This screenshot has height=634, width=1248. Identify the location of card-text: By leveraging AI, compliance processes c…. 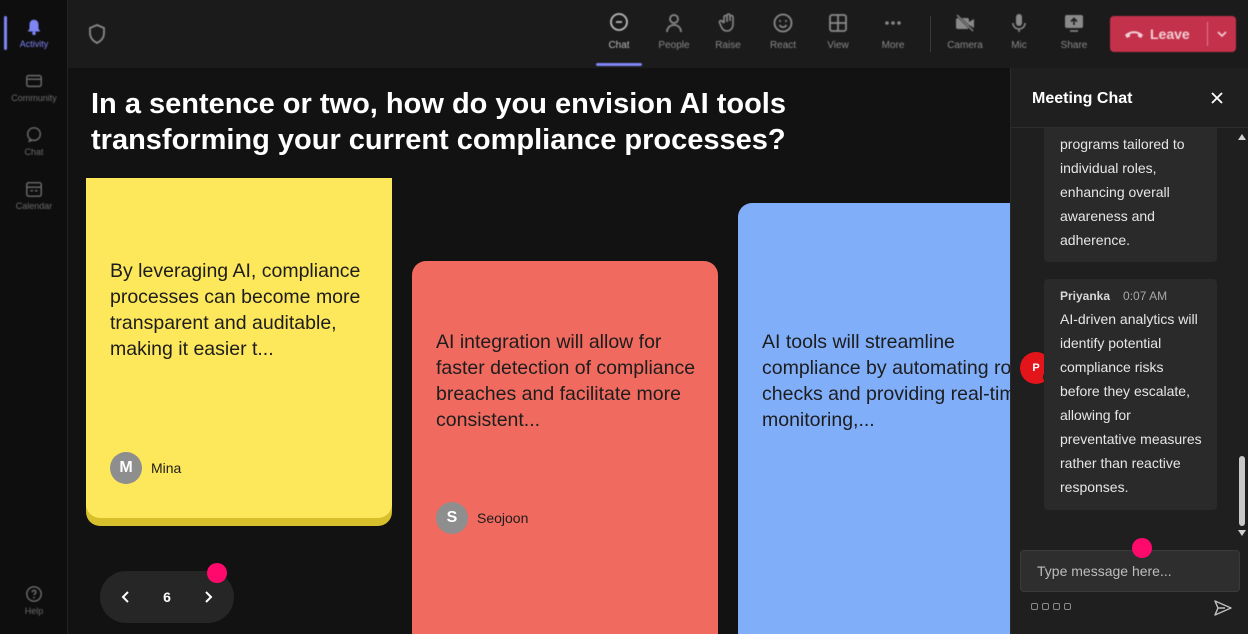
(235, 310).